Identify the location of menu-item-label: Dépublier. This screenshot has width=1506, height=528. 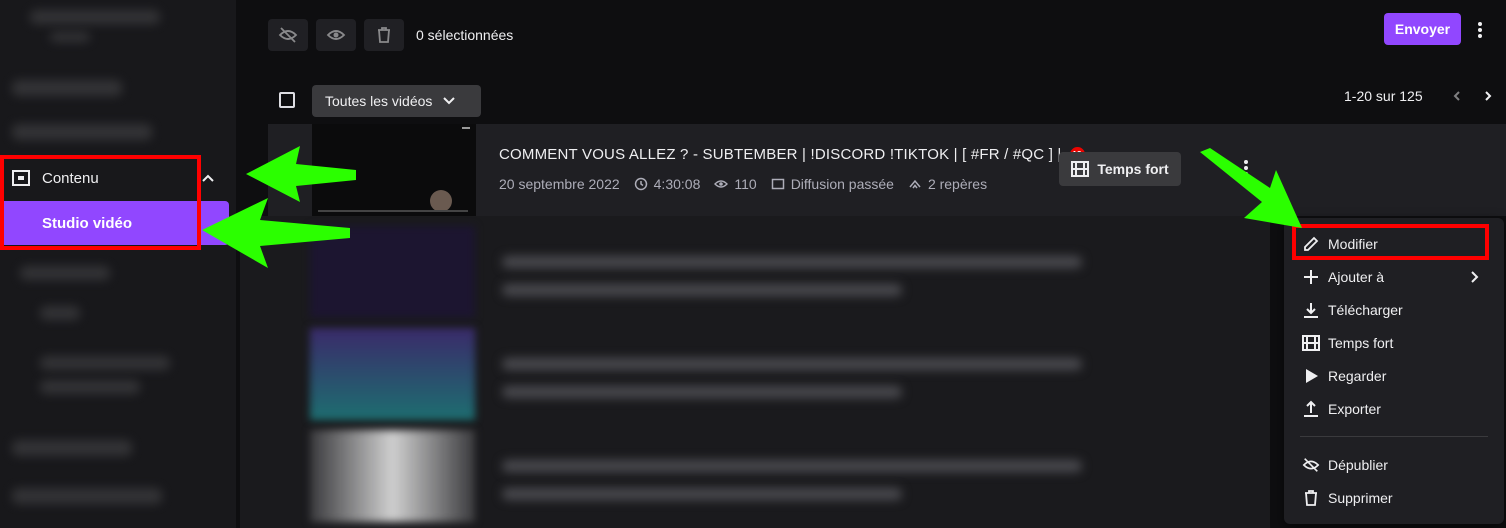
(1358, 465).